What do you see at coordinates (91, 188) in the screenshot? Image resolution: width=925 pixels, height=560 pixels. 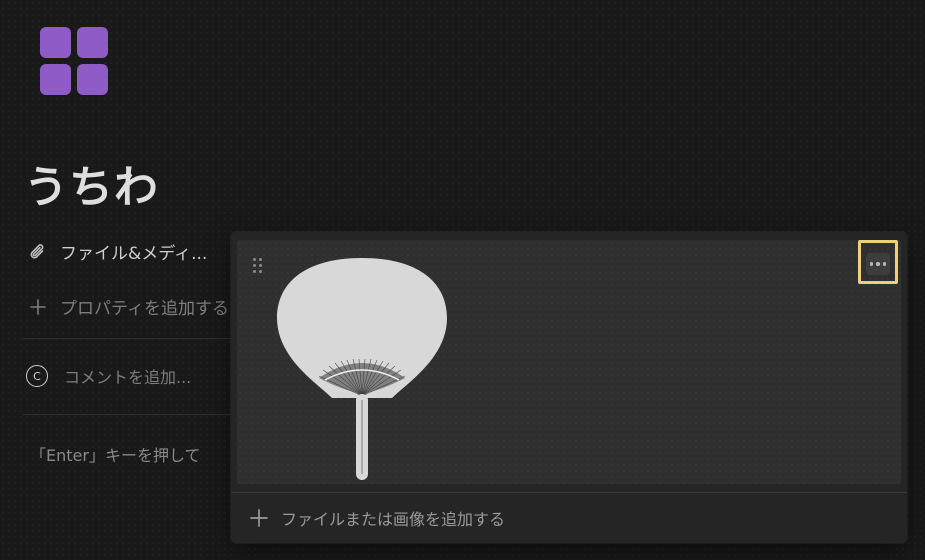 I see `page-title: うちわ` at bounding box center [91, 188].